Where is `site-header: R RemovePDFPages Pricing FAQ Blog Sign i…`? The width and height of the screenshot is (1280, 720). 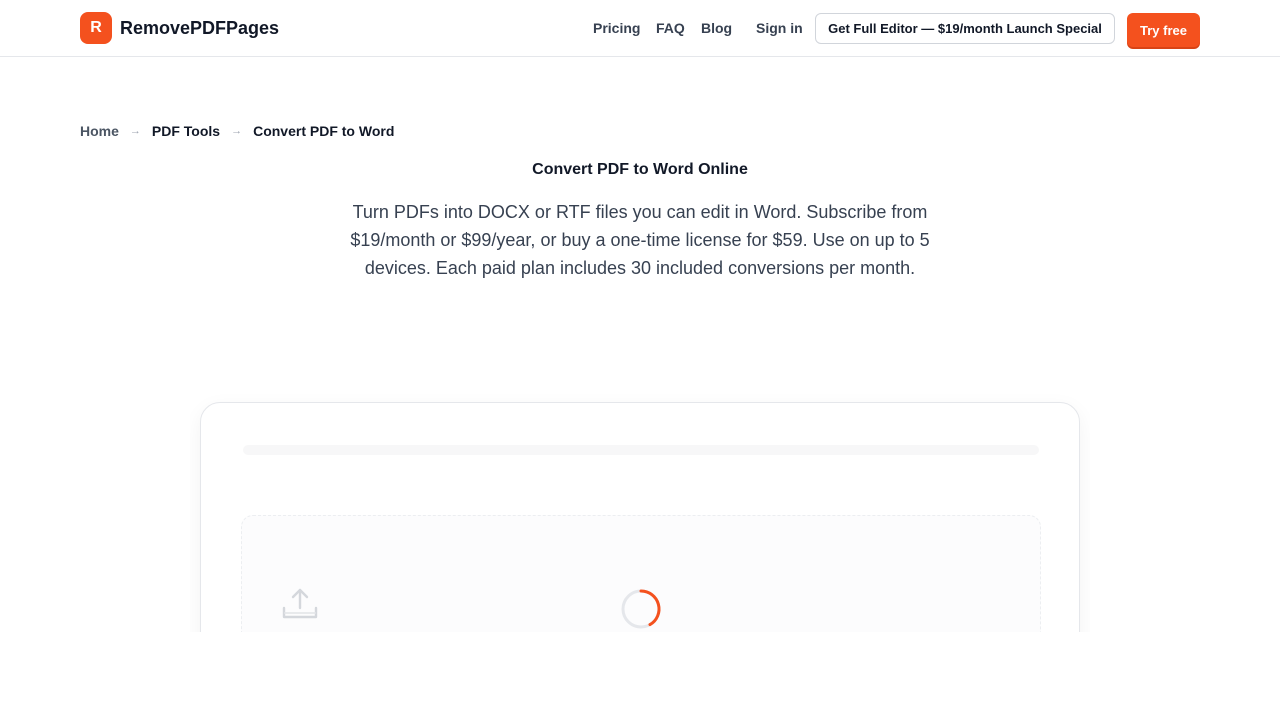 site-header: R RemovePDFPages Pricing FAQ Blog Sign i… is located at coordinates (640, 28).